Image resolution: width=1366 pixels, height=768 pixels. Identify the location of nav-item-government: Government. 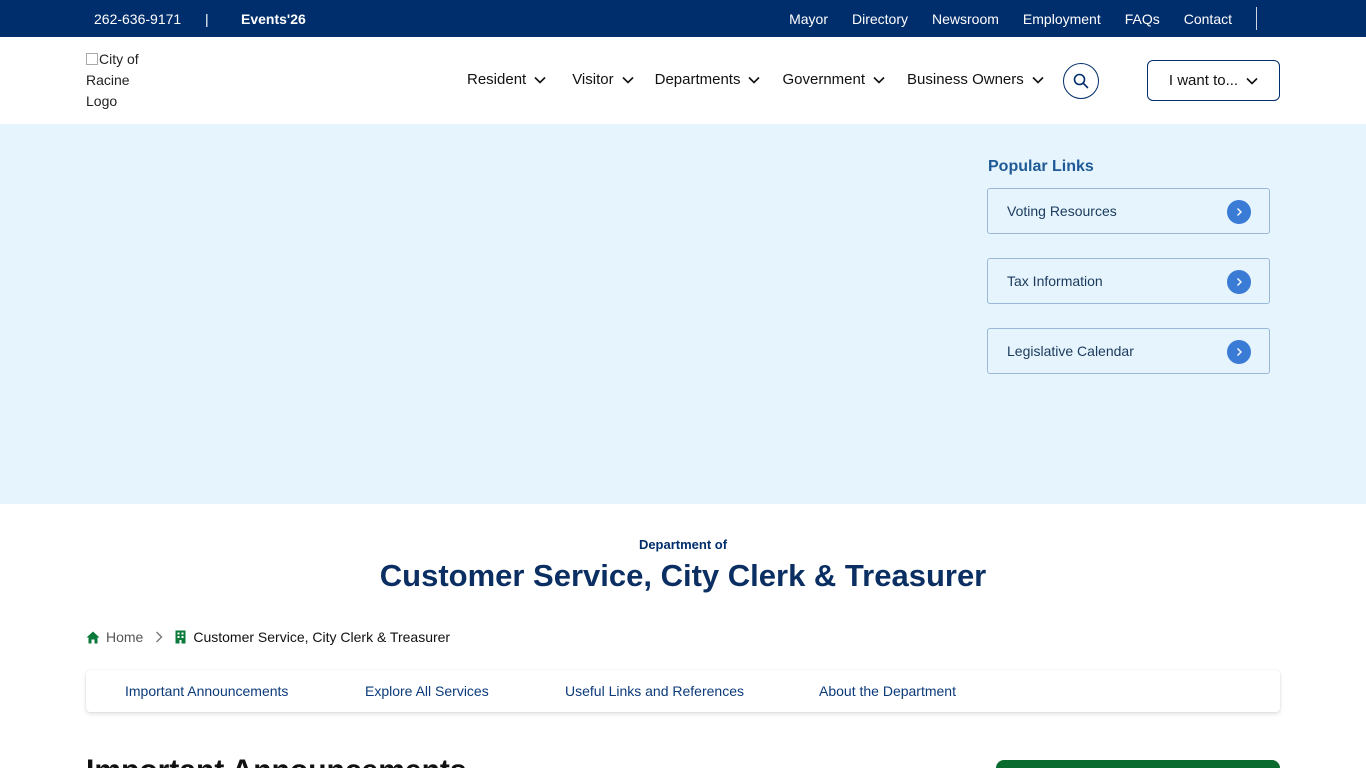
(833, 79).